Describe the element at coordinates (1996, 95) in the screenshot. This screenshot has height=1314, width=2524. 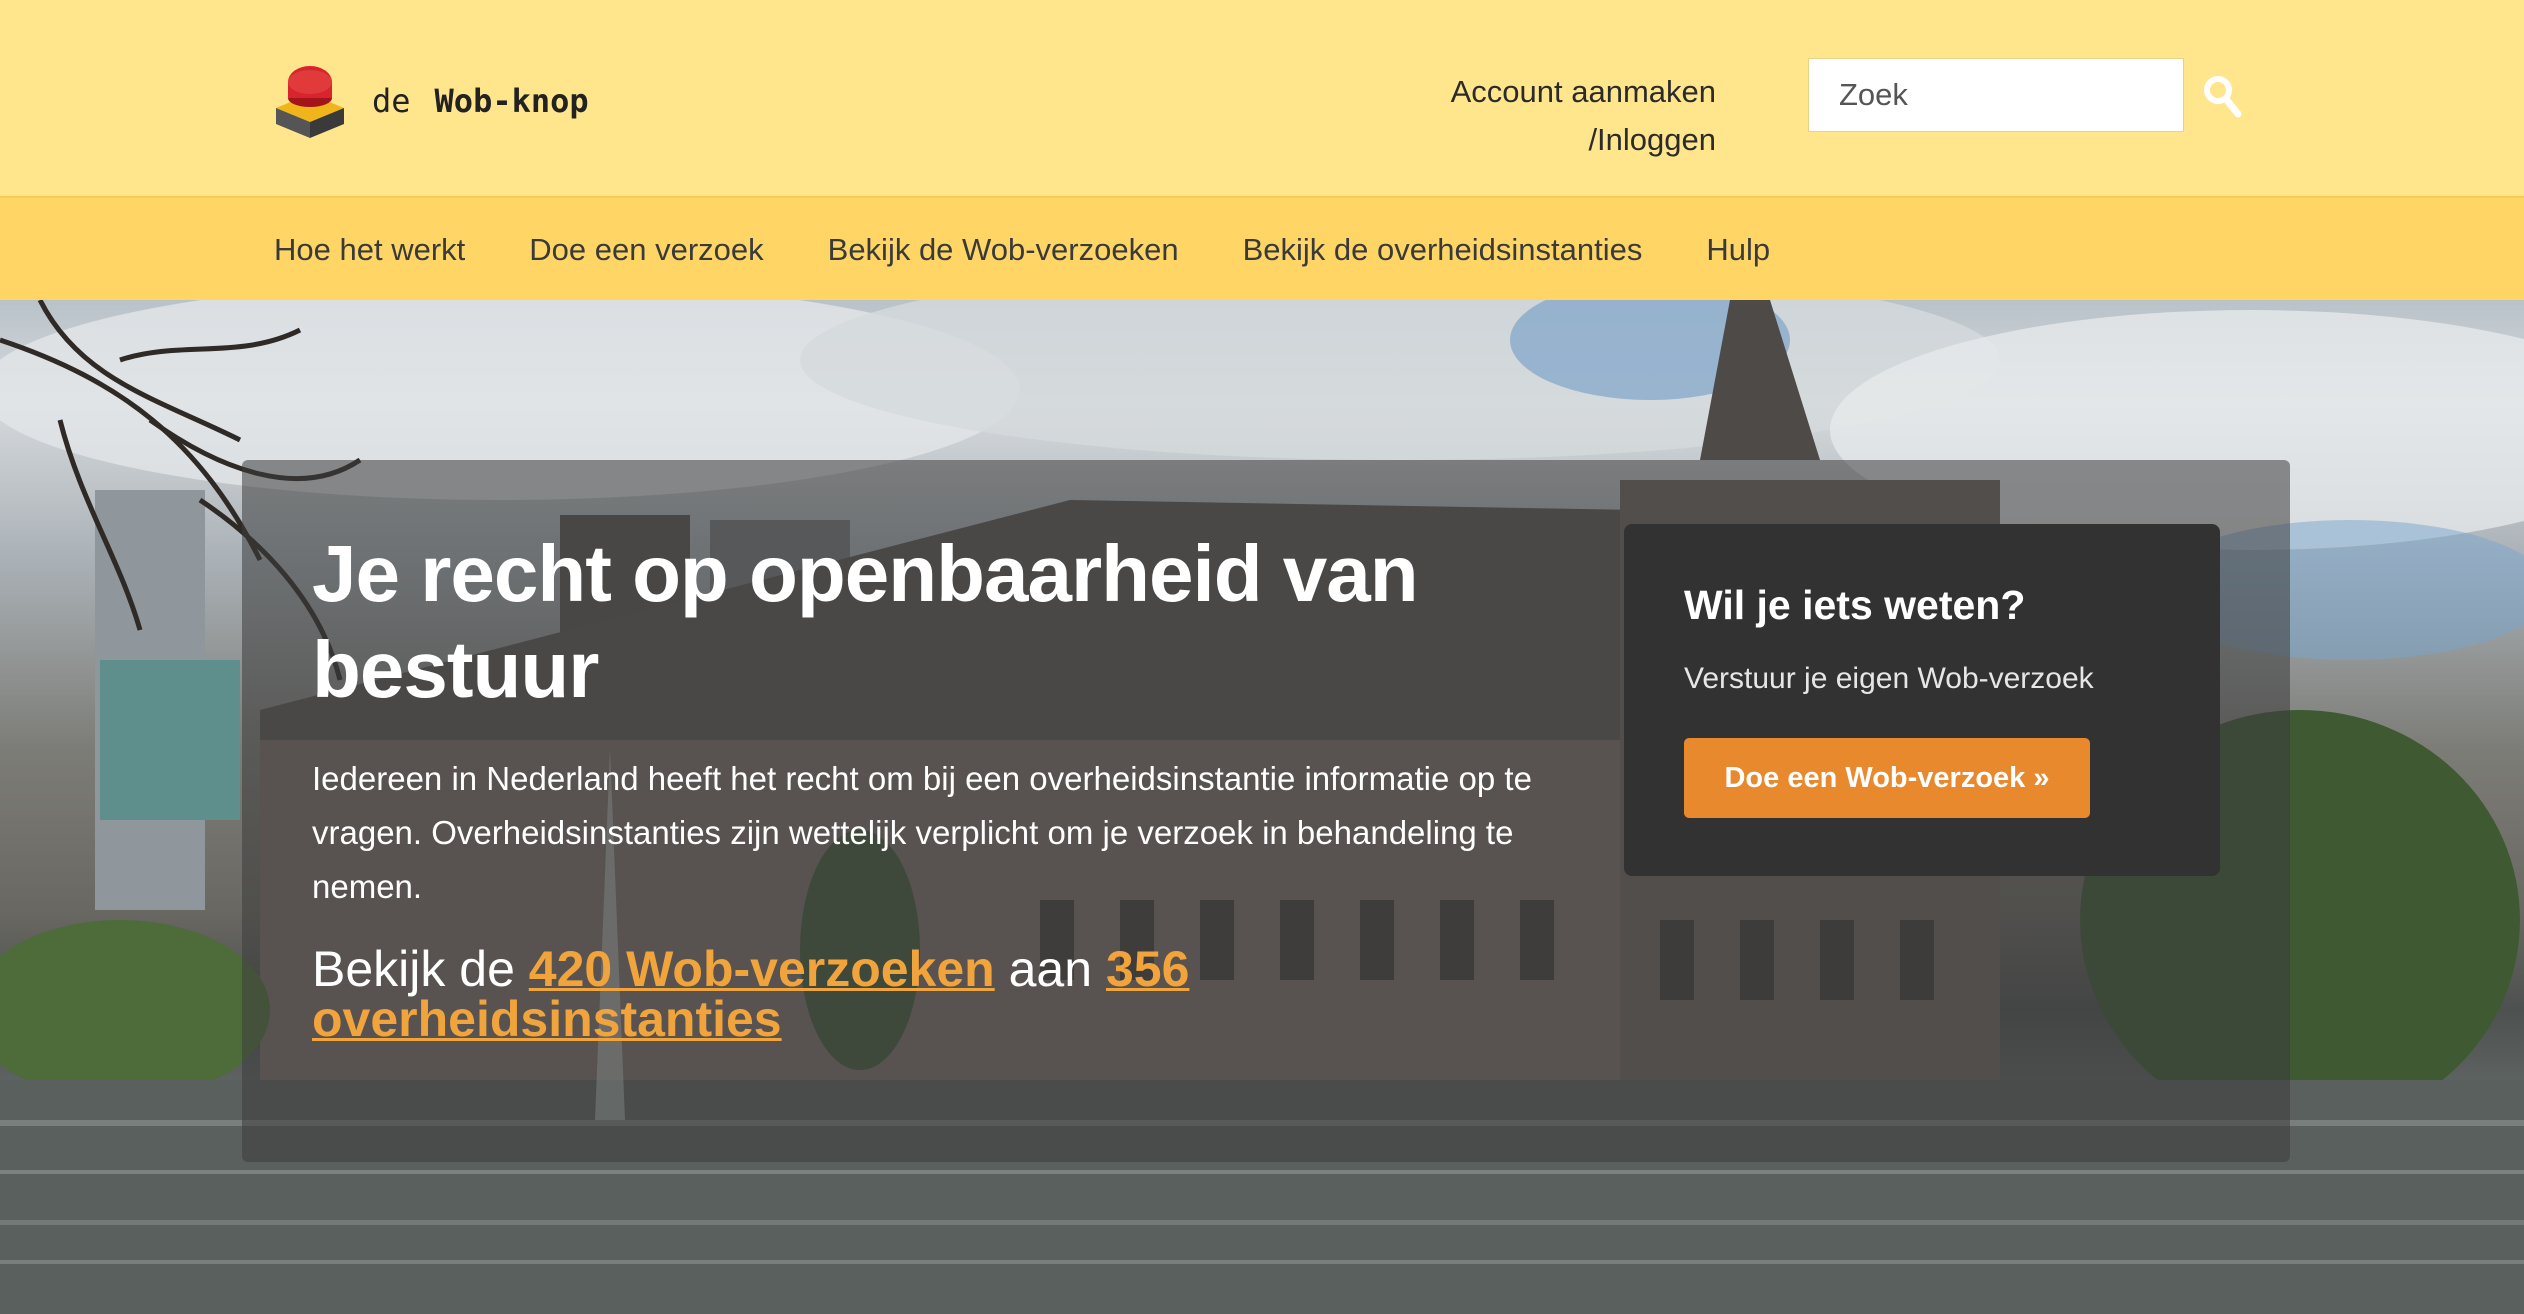
I see `search-input: Zoek` at that location.